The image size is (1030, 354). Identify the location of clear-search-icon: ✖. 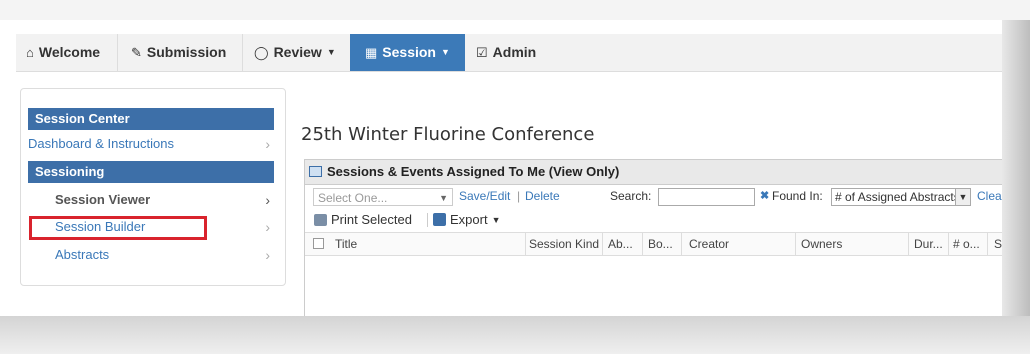
(764, 195).